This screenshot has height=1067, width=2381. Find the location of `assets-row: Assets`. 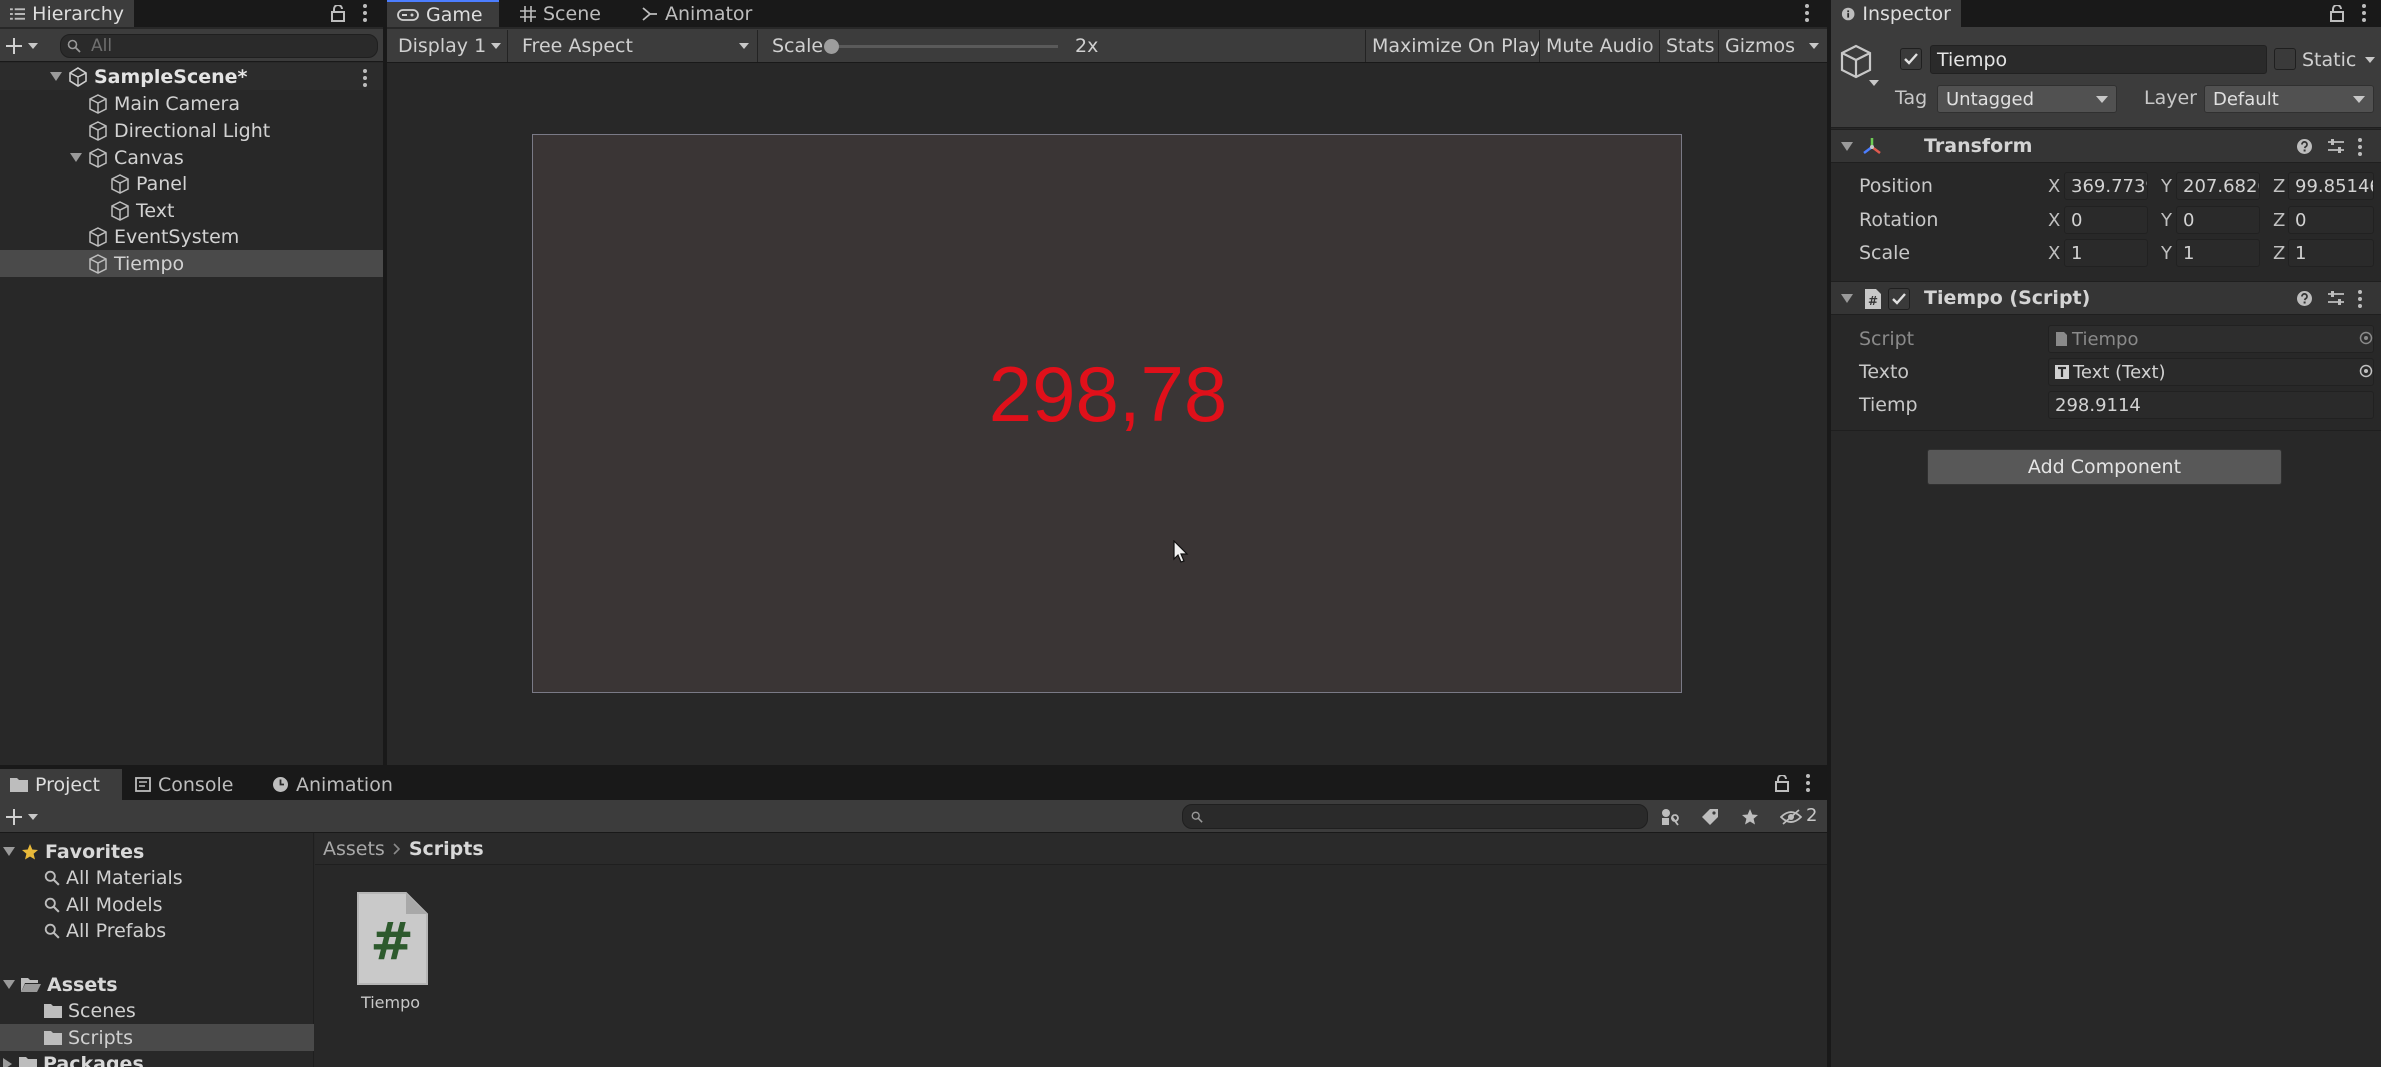

assets-row: Assets is located at coordinates (59, 984).